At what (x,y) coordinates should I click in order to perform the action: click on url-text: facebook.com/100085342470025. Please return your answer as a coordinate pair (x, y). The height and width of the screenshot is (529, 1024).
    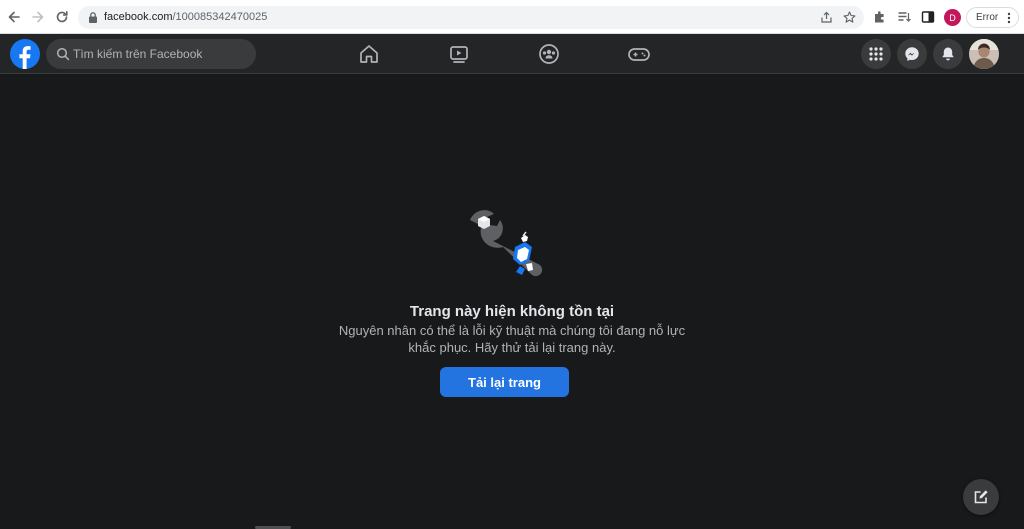
    Looking at the image, I should click on (185, 17).